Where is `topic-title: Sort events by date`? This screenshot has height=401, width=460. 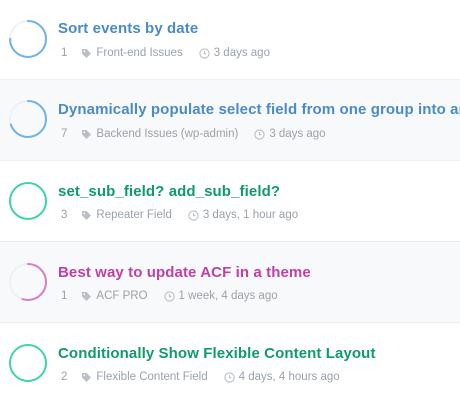
topic-title: Sort events by date is located at coordinates (128, 28).